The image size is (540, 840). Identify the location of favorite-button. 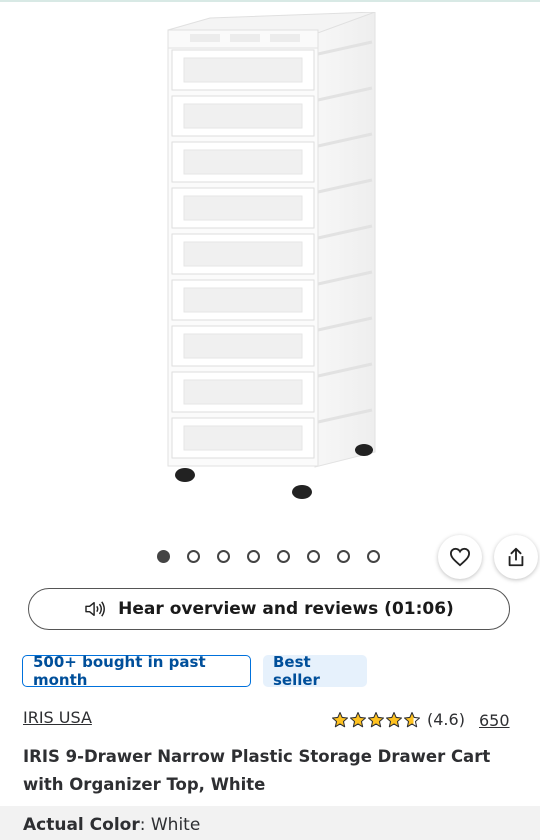
(460, 557).